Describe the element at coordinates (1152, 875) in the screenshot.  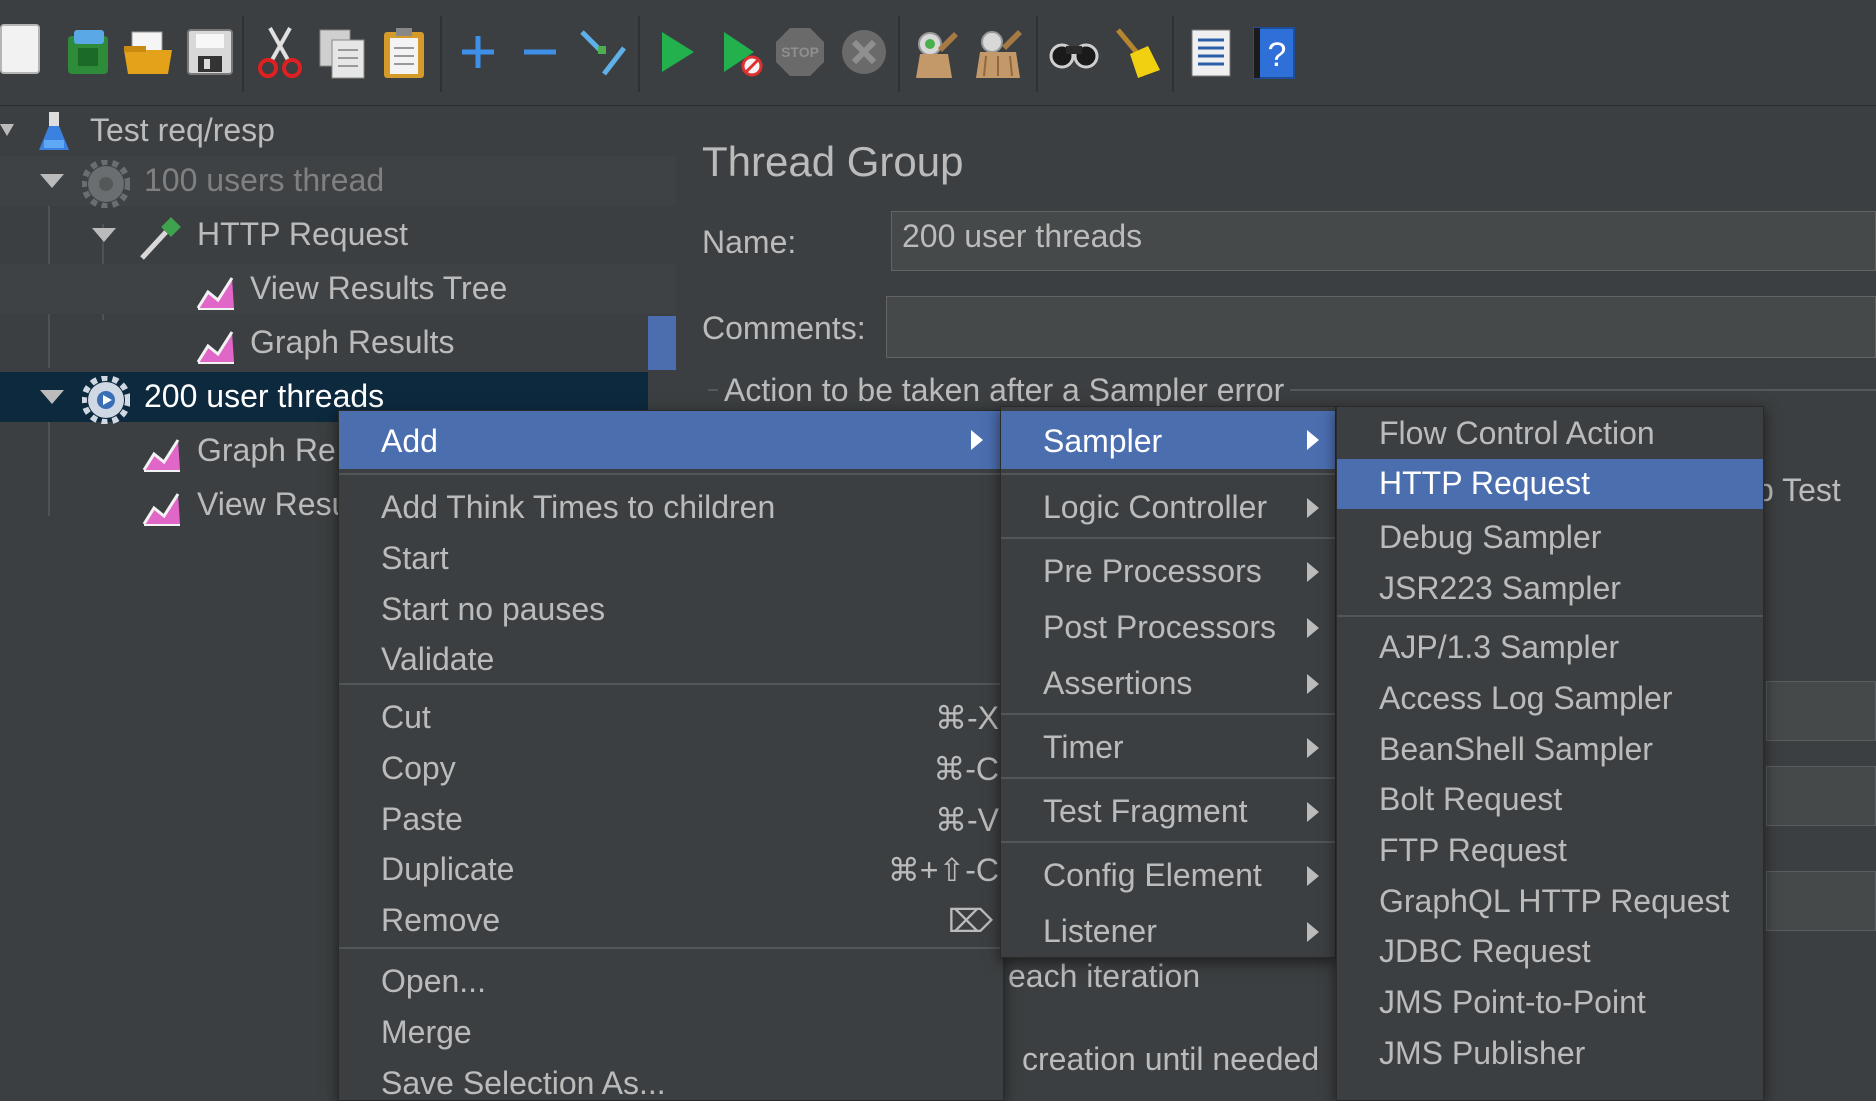
I see `menu-item-label: Config Element` at that location.